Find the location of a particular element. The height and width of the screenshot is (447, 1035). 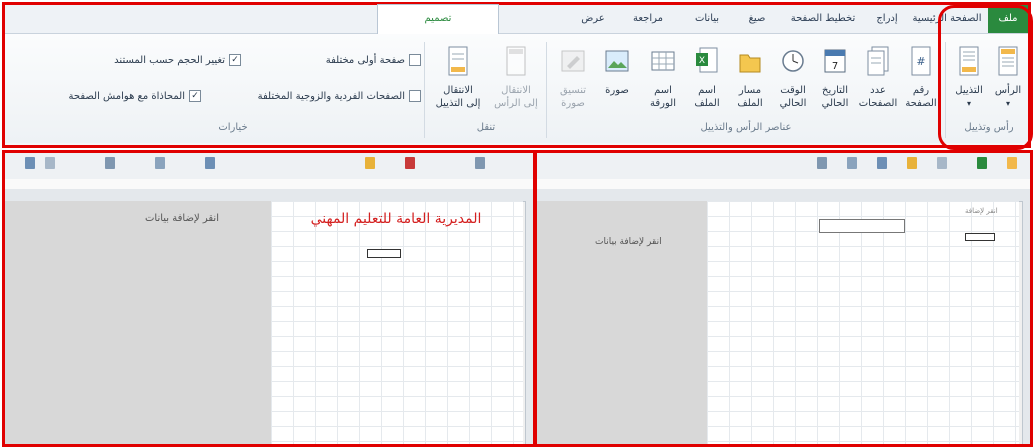

page-number-icon: # is located at coordinates (921, 61).